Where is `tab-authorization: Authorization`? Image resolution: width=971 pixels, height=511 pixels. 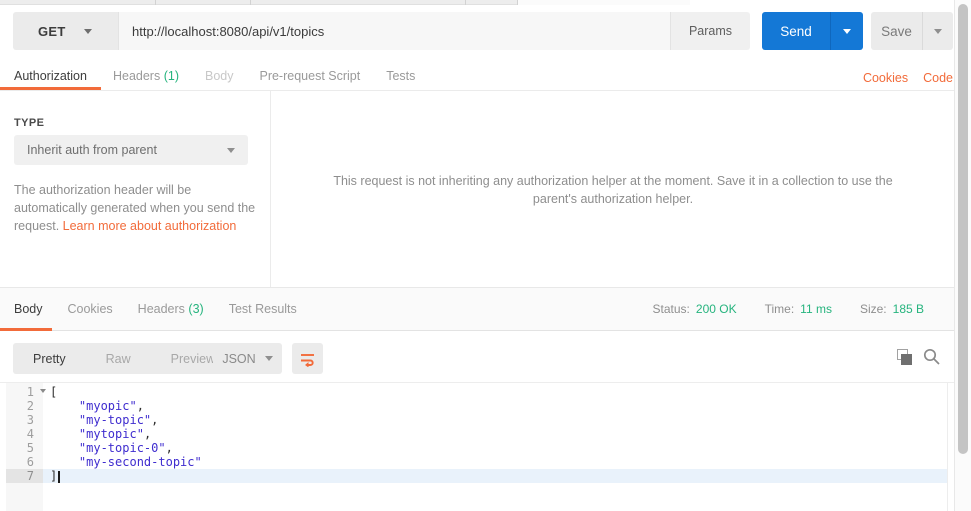
tab-authorization: Authorization is located at coordinates (50, 76).